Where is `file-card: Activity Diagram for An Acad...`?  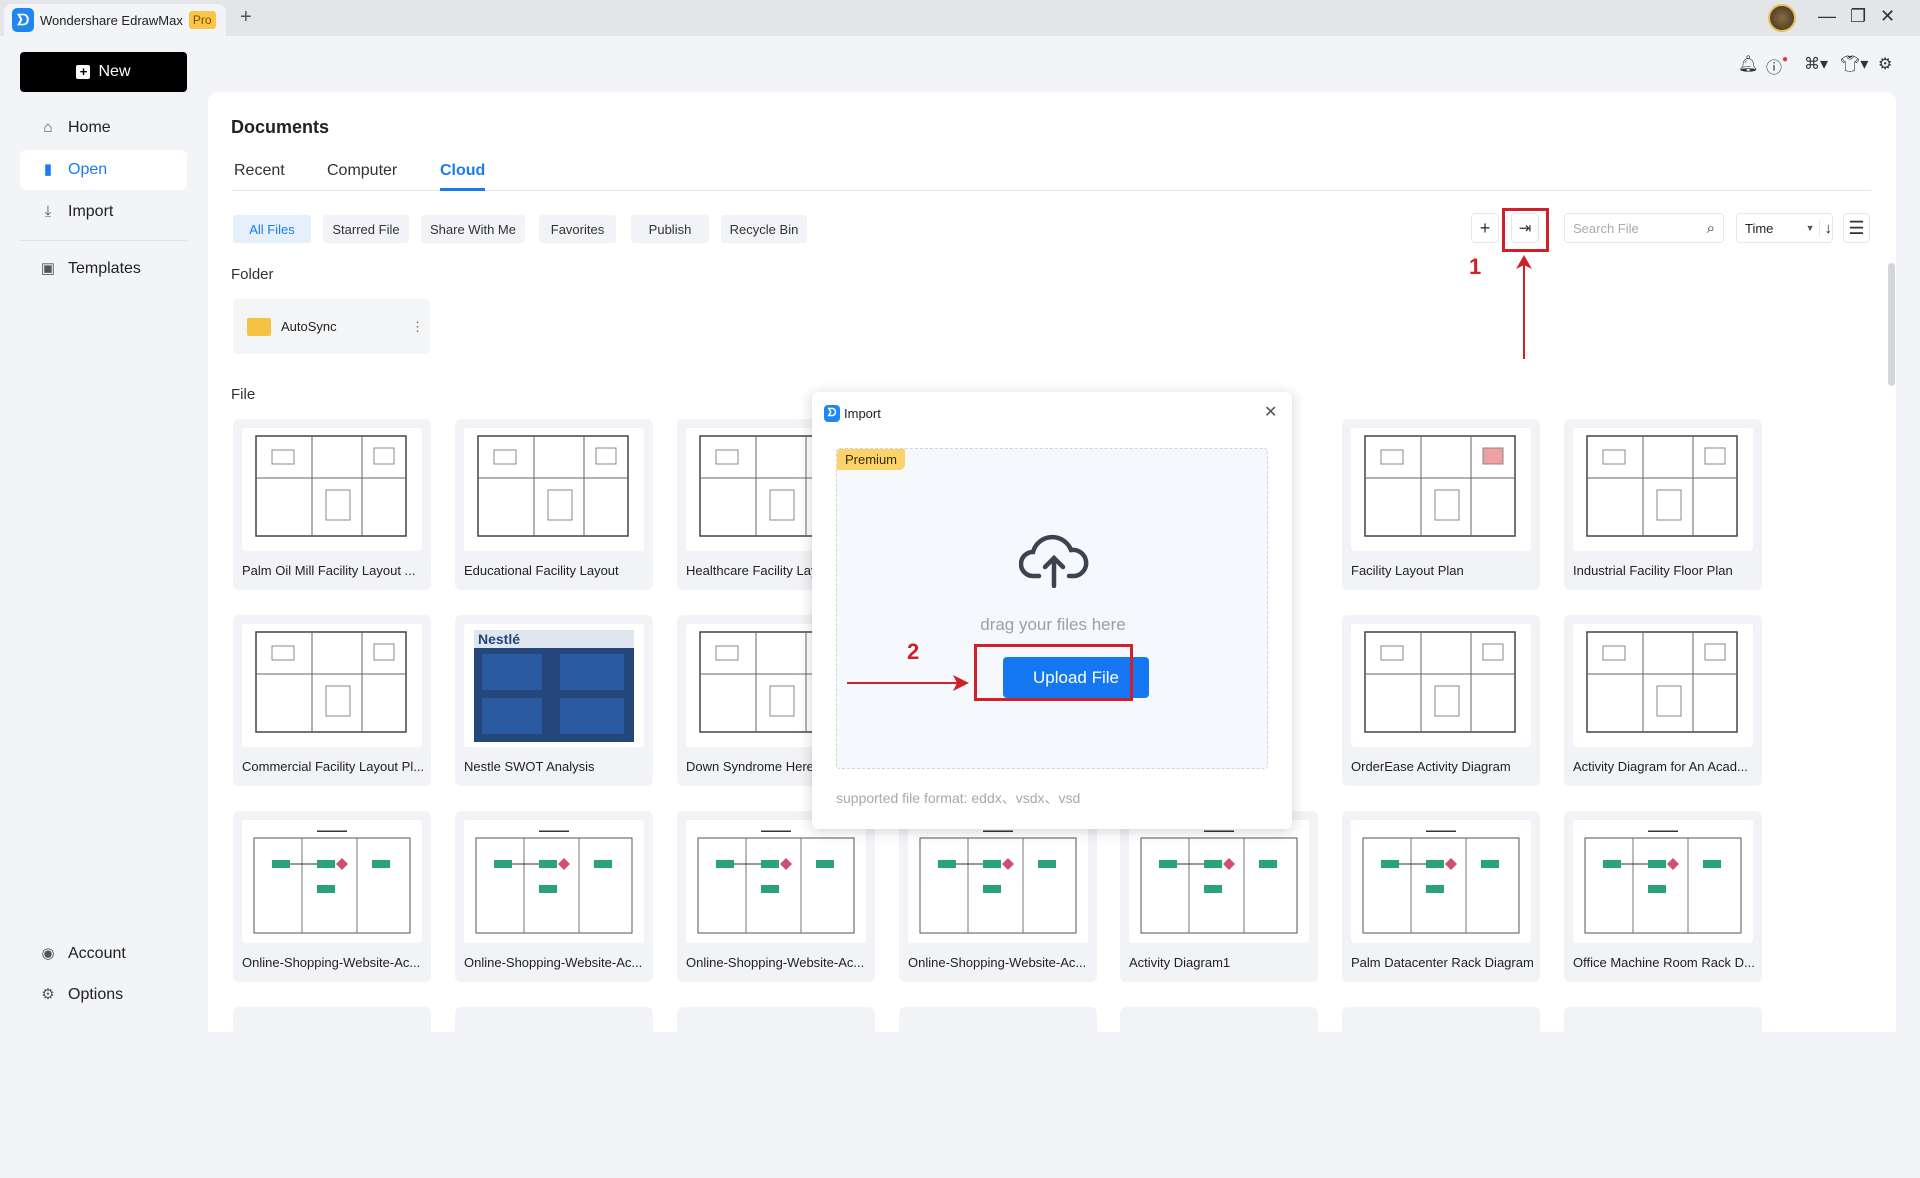
file-card: Activity Diagram for An Acad... is located at coordinates (1663, 700).